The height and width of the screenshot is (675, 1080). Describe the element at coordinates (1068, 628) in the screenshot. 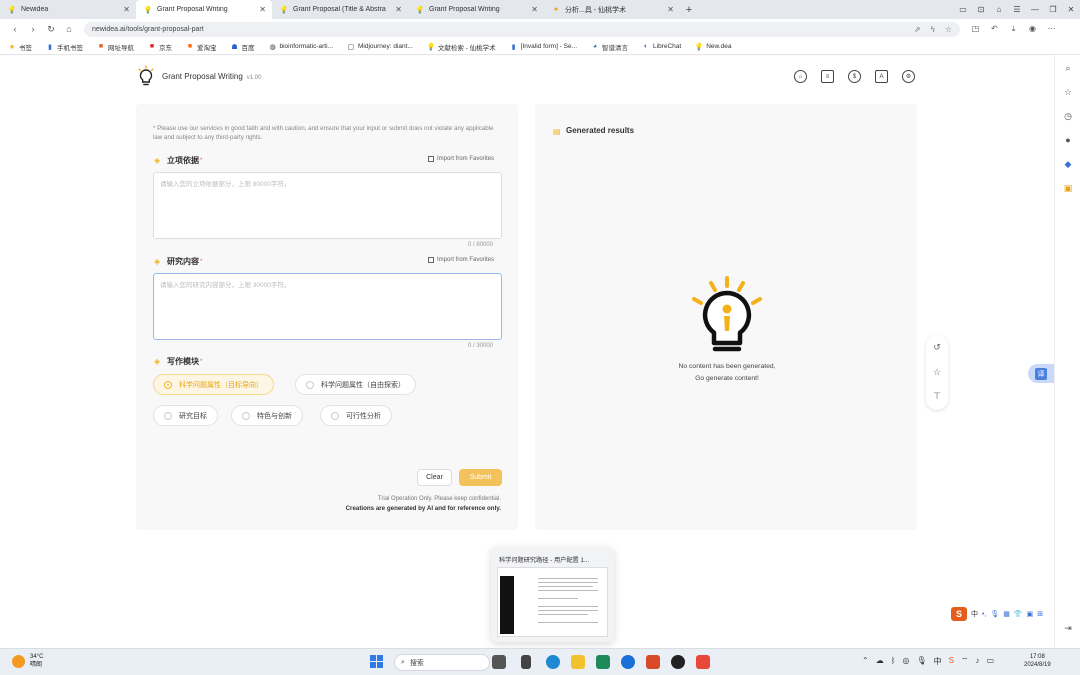

I see `collapse-sidebar-icon: ⇥` at that location.